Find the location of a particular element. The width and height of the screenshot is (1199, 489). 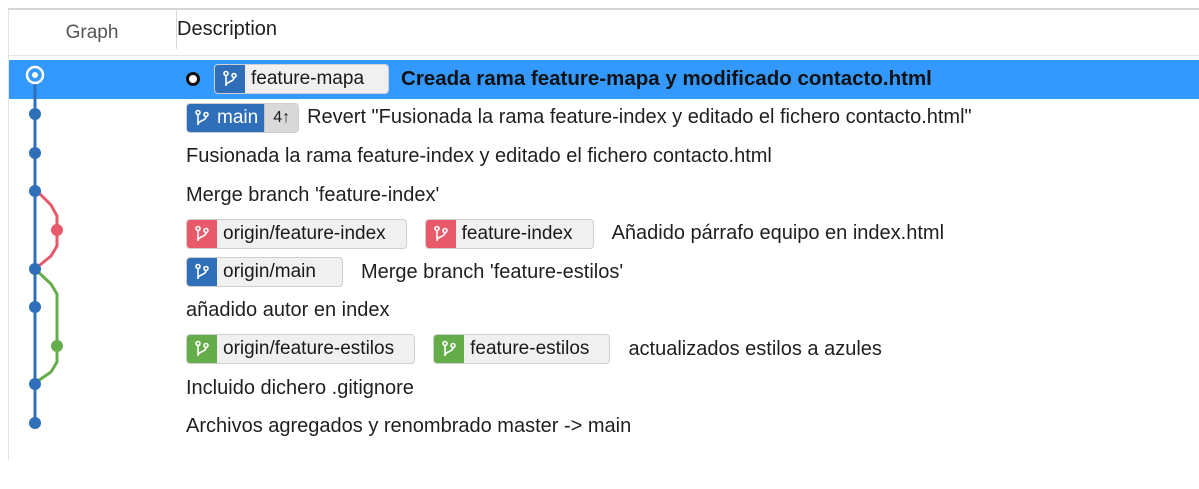

branch-tag: feature-index is located at coordinates (509, 233).